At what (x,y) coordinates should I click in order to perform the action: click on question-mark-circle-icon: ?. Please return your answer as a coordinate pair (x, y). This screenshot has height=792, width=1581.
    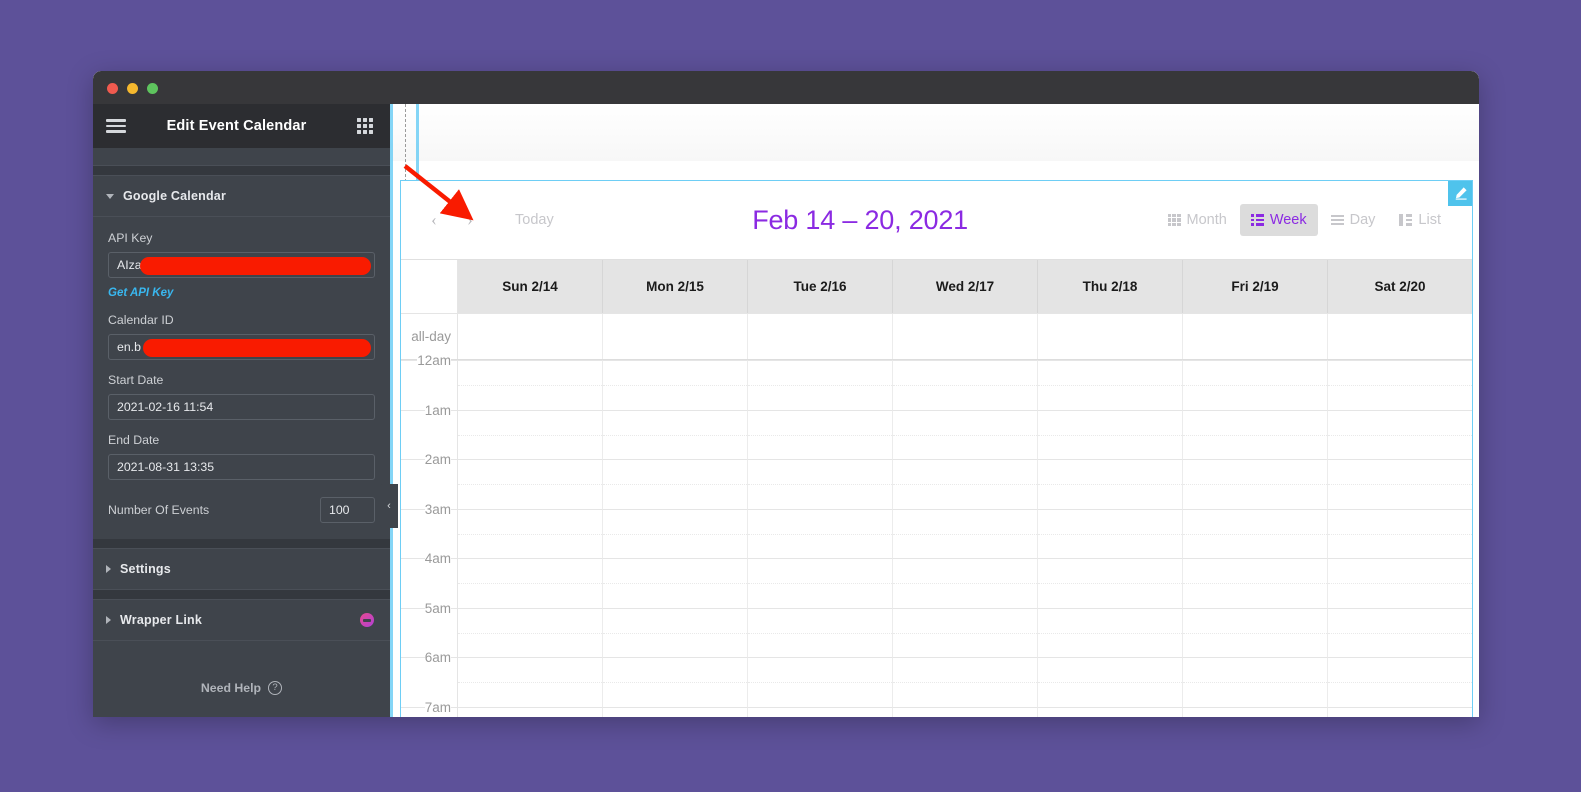
    Looking at the image, I should click on (275, 688).